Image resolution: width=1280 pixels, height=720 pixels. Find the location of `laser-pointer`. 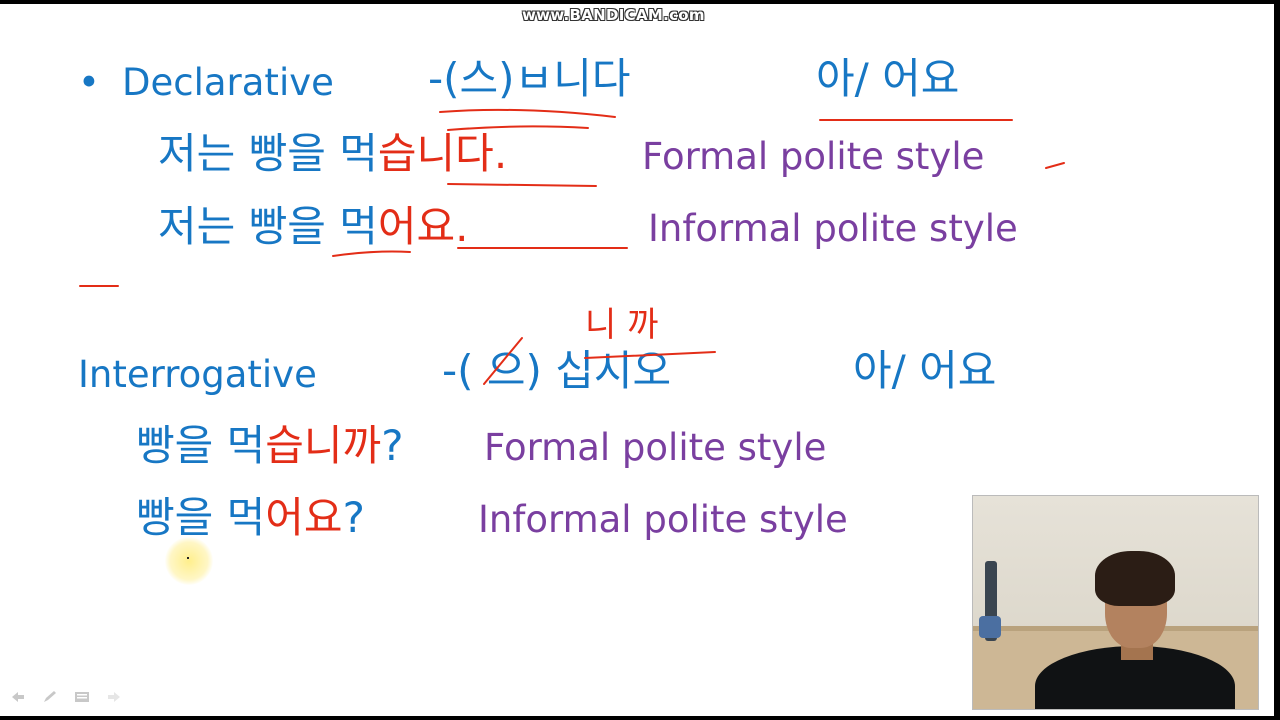

laser-pointer is located at coordinates (189, 561).